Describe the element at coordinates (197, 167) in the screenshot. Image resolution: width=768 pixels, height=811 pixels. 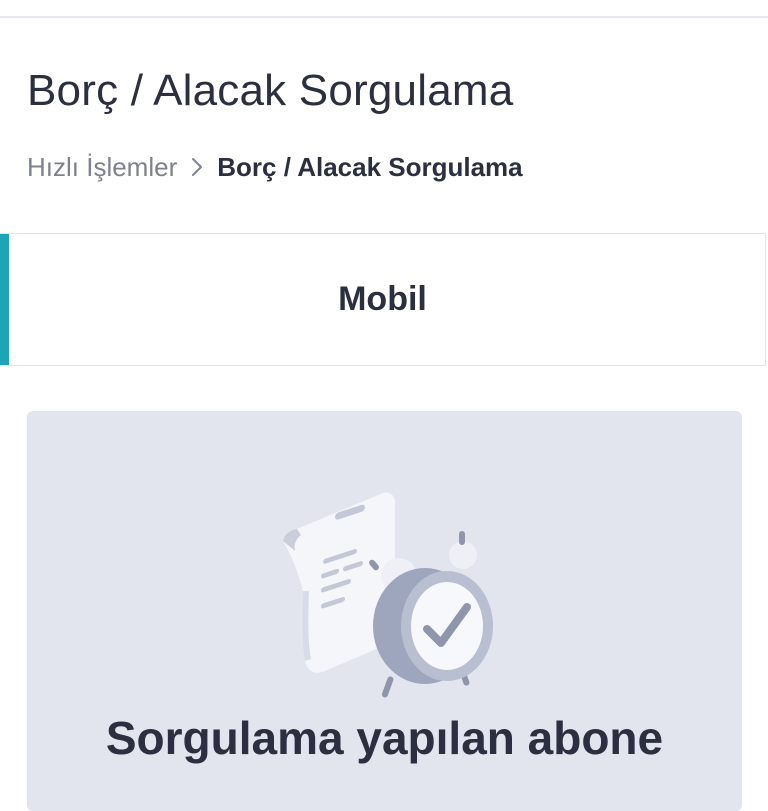
I see `chevron-right-icon` at that location.